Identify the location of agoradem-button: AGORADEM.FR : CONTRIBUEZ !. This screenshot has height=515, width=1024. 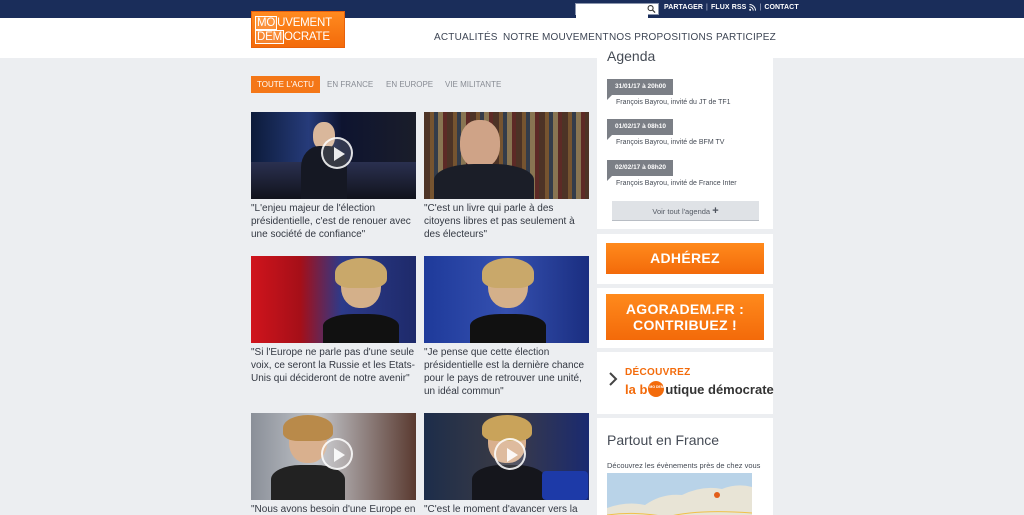
(685, 317).